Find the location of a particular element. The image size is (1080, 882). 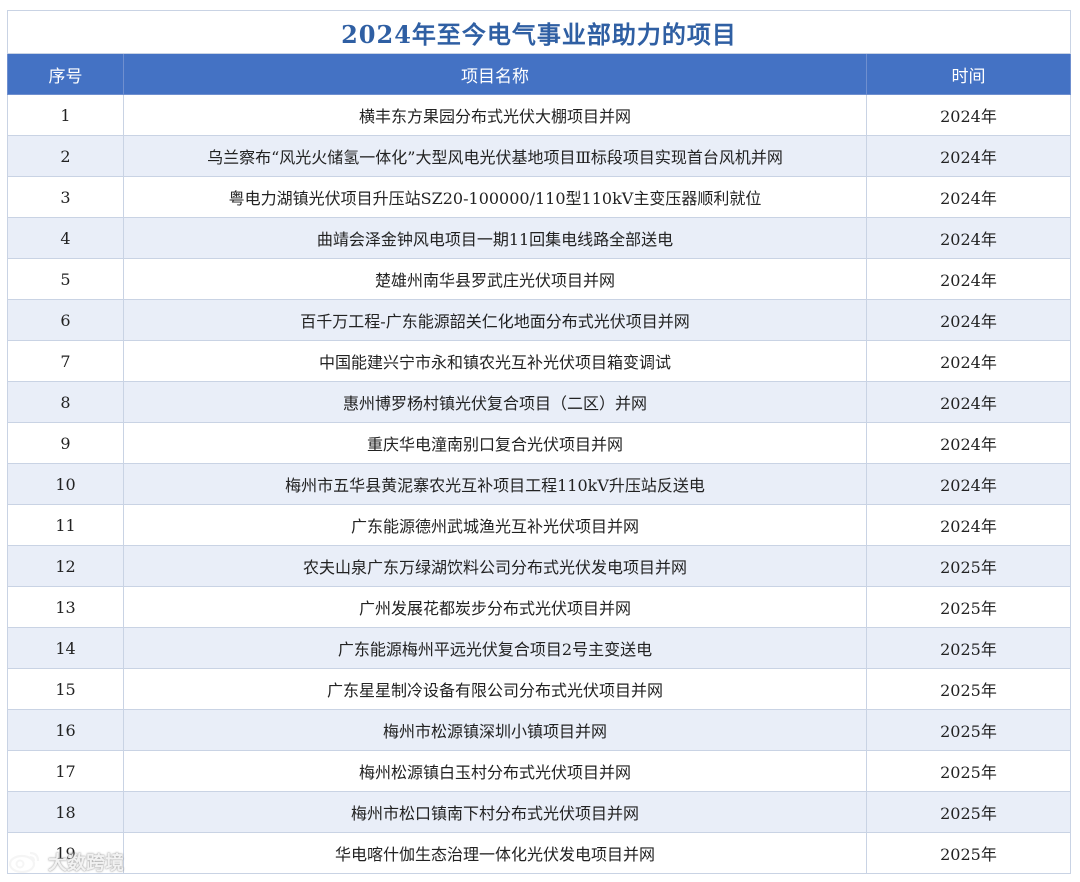

table-row: 15 广东星星制冷设备有限公司分布式光伏项目并网 2025年 is located at coordinates (539, 689).